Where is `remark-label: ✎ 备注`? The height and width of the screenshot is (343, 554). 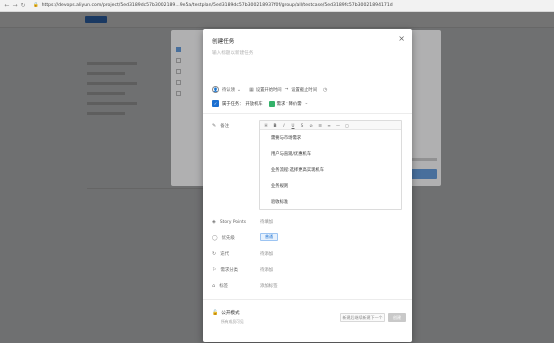 remark-label: ✎ 备注 is located at coordinates (220, 126).